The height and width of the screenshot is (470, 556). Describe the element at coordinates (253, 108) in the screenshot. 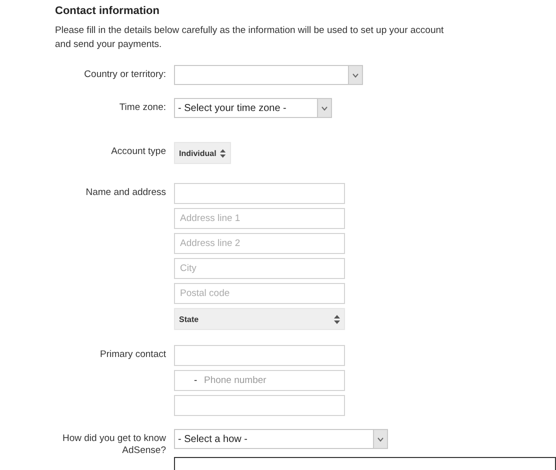

I see `dropdown-field: - Select your time zone -` at that location.